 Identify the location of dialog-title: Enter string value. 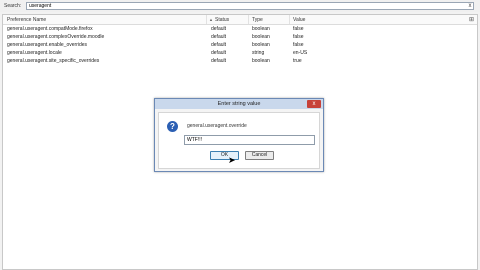
(239, 104).